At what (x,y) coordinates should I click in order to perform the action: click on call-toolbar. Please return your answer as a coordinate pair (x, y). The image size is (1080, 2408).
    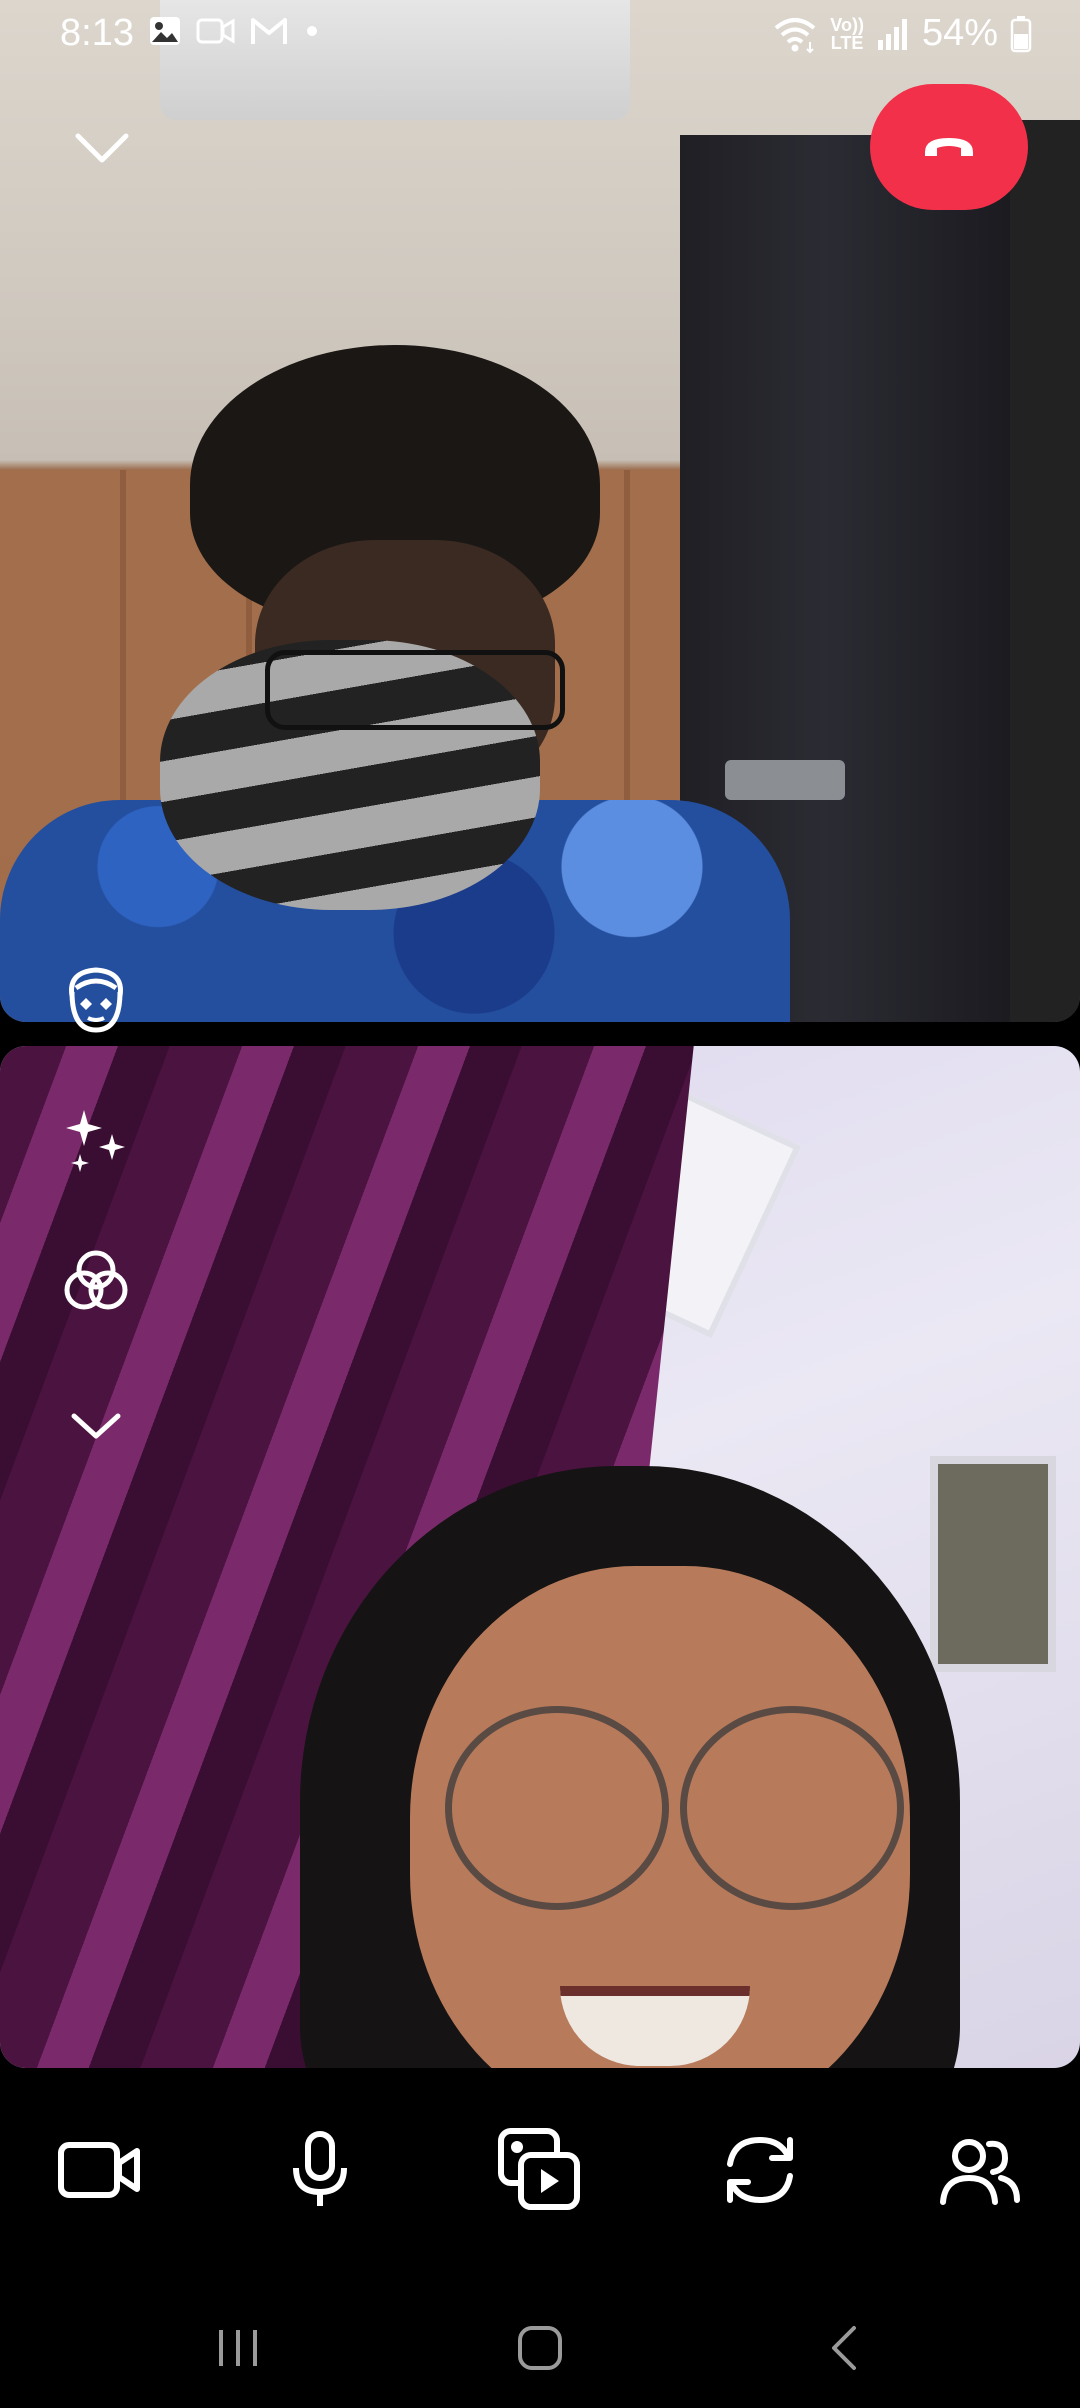
    Looking at the image, I should click on (540, 2173).